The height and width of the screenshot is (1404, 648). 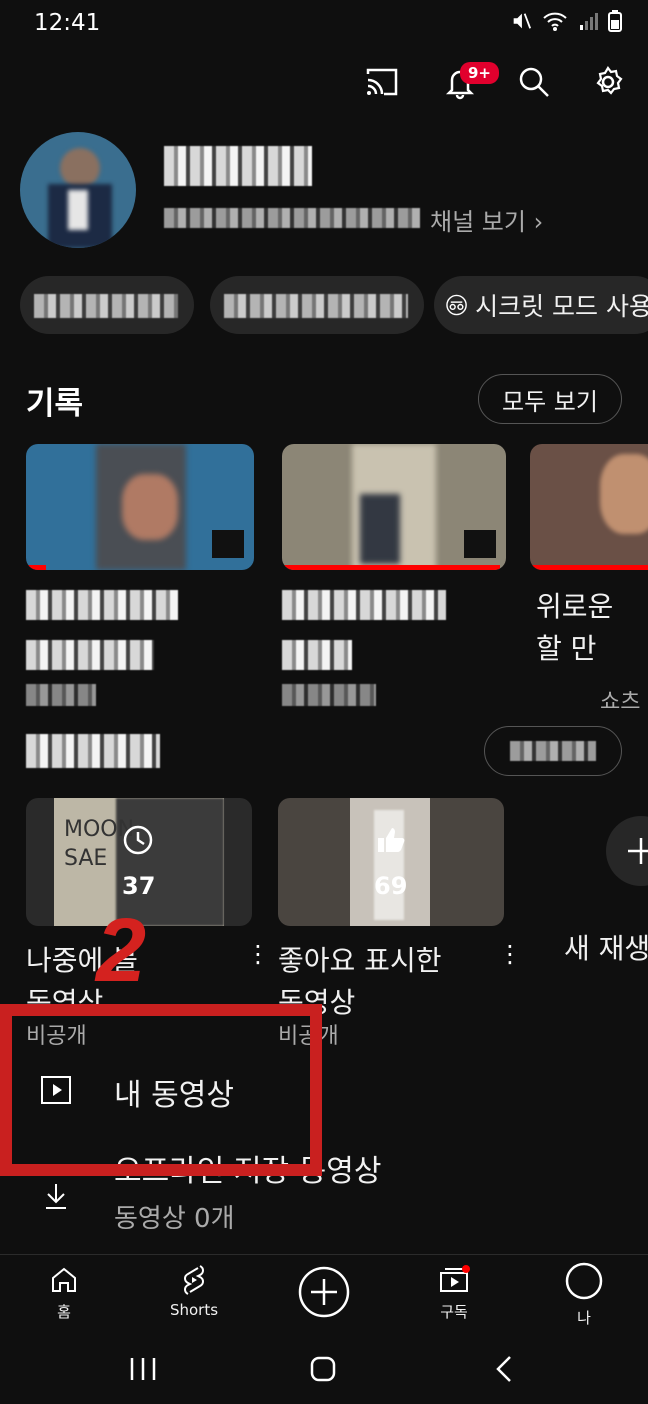 I want to click on cast-icon, so click(x=382, y=82).